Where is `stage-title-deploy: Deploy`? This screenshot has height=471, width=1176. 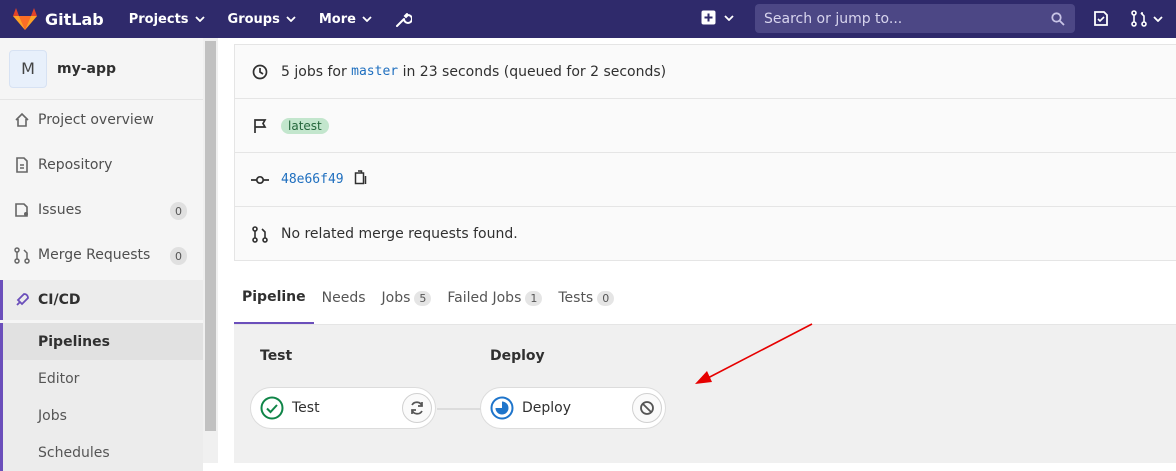
stage-title-deploy: Deploy is located at coordinates (517, 356).